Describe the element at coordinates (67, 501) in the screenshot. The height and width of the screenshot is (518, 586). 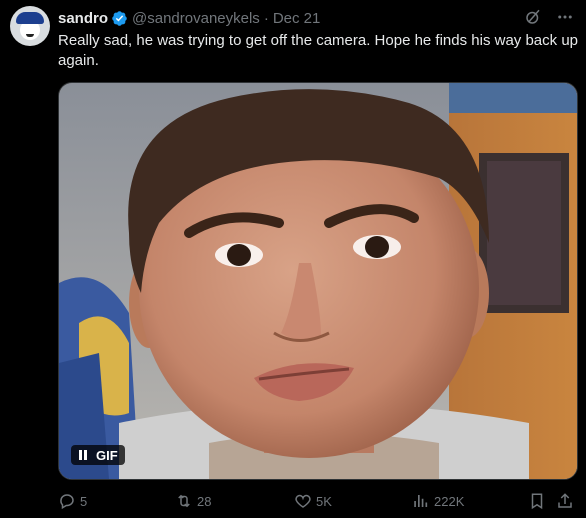
I see `reply-icon` at that location.